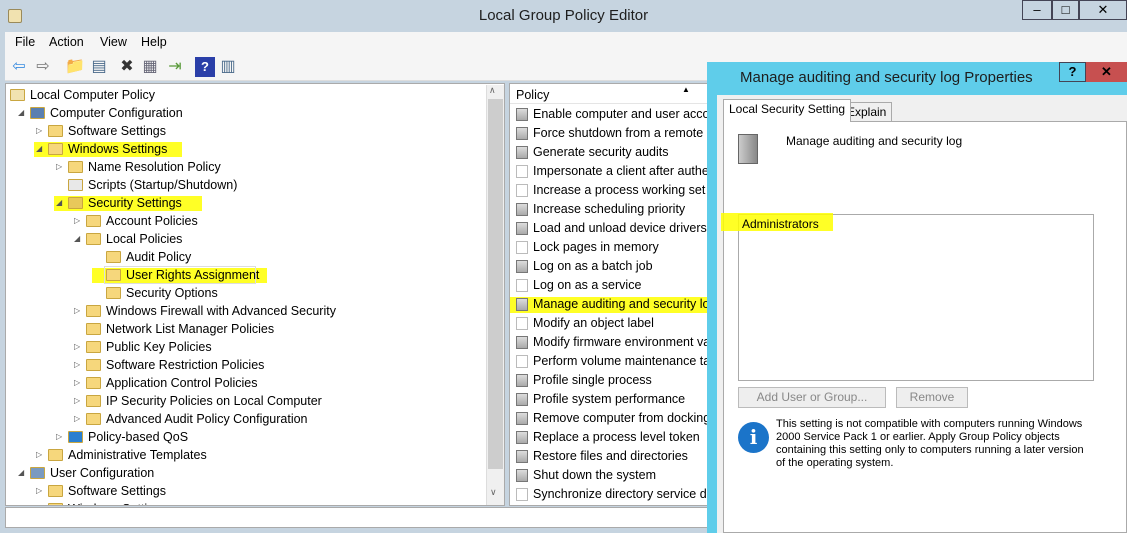 The height and width of the screenshot is (533, 1127). What do you see at coordinates (609, 285) in the screenshot?
I see `policy-row: Log on as a service` at bounding box center [609, 285].